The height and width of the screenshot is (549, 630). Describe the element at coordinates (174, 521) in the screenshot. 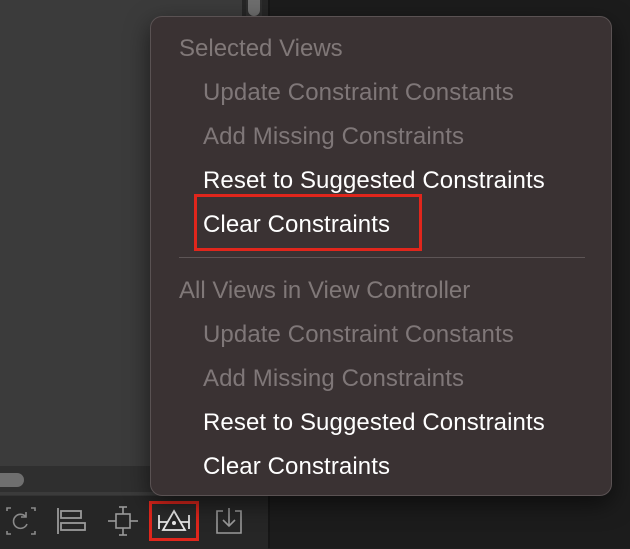

I see `resolve-auto-layout-issues-icon` at that location.